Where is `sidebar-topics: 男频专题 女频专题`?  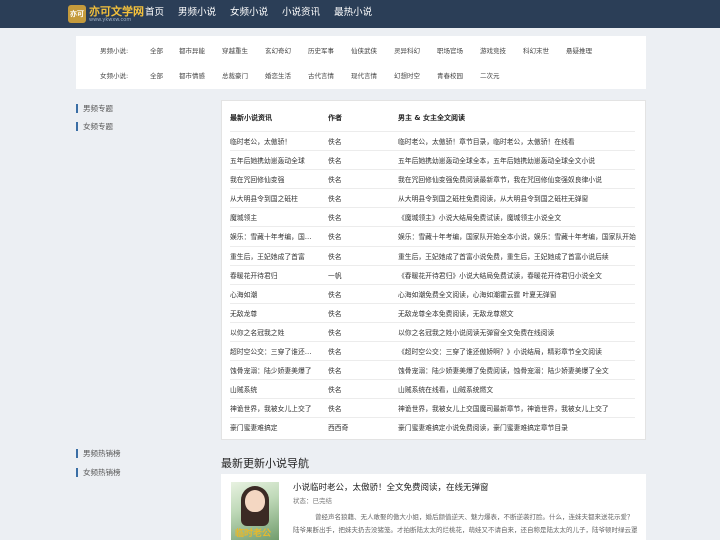
sidebar-topics: 男频专题 女频专题 is located at coordinates (146, 119).